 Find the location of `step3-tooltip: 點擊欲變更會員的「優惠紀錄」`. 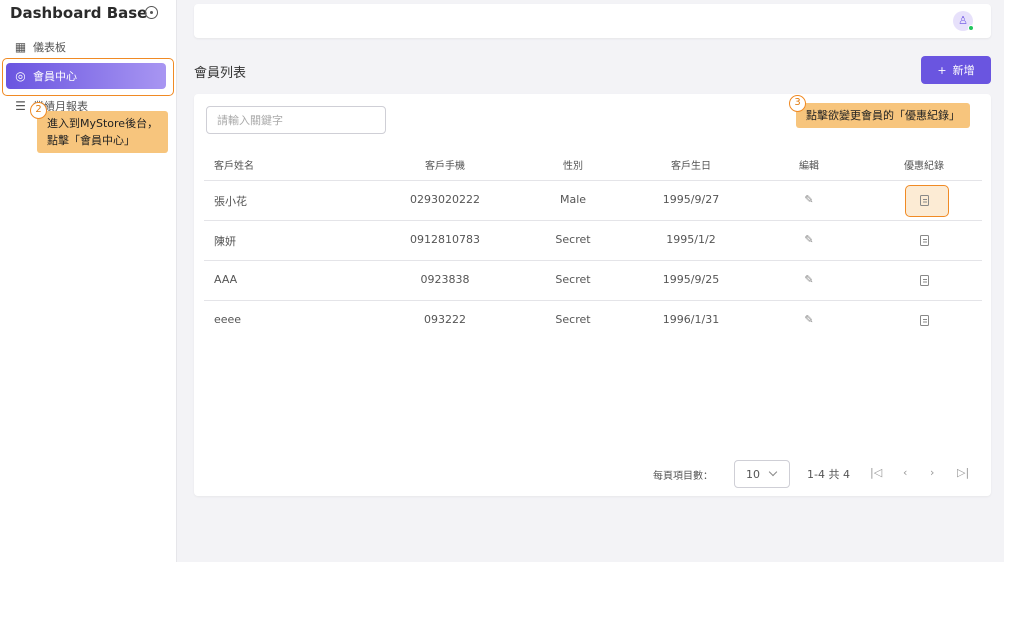

step3-tooltip: 點擊欲變更會員的「優惠紀錄」 is located at coordinates (883, 115).